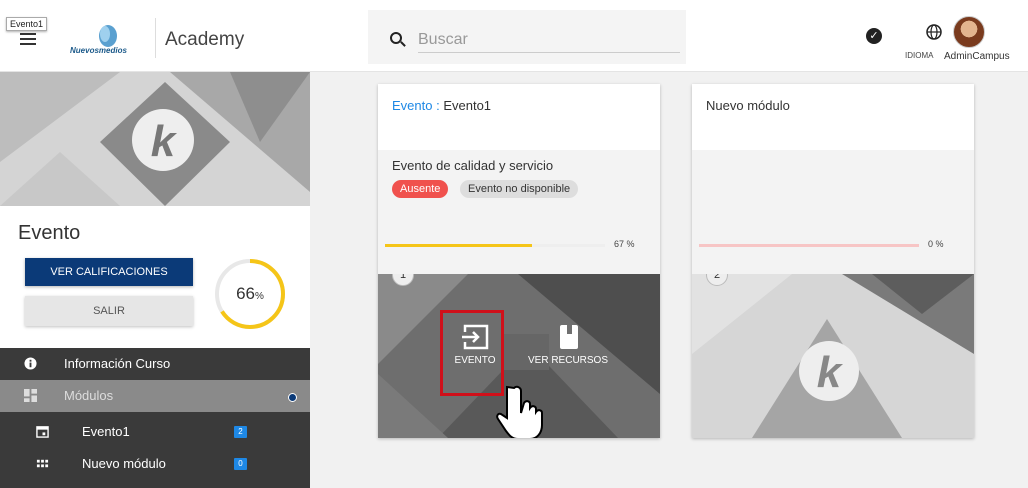  What do you see at coordinates (459, 245) in the screenshot?
I see `progress-bar` at bounding box center [459, 245].